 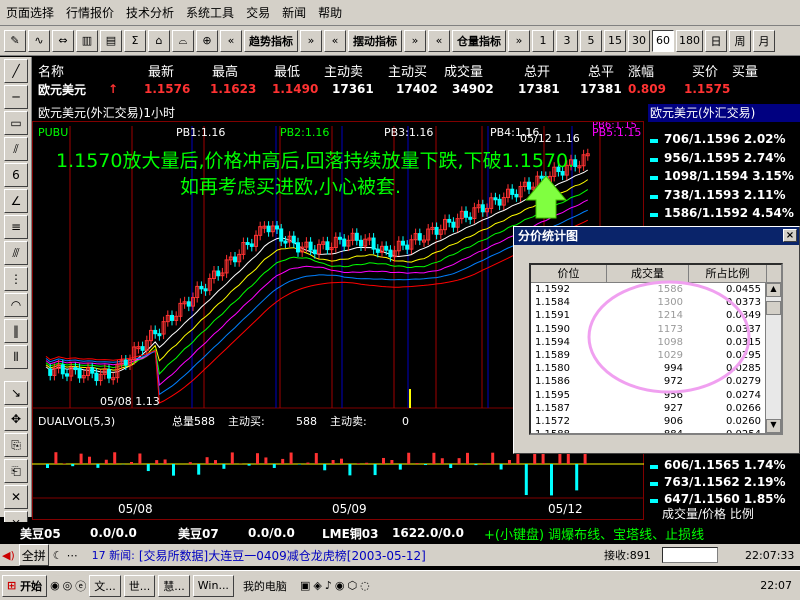 What do you see at coordinates (311, 40) in the screenshot?
I see `double-right-icon: »` at bounding box center [311, 40].